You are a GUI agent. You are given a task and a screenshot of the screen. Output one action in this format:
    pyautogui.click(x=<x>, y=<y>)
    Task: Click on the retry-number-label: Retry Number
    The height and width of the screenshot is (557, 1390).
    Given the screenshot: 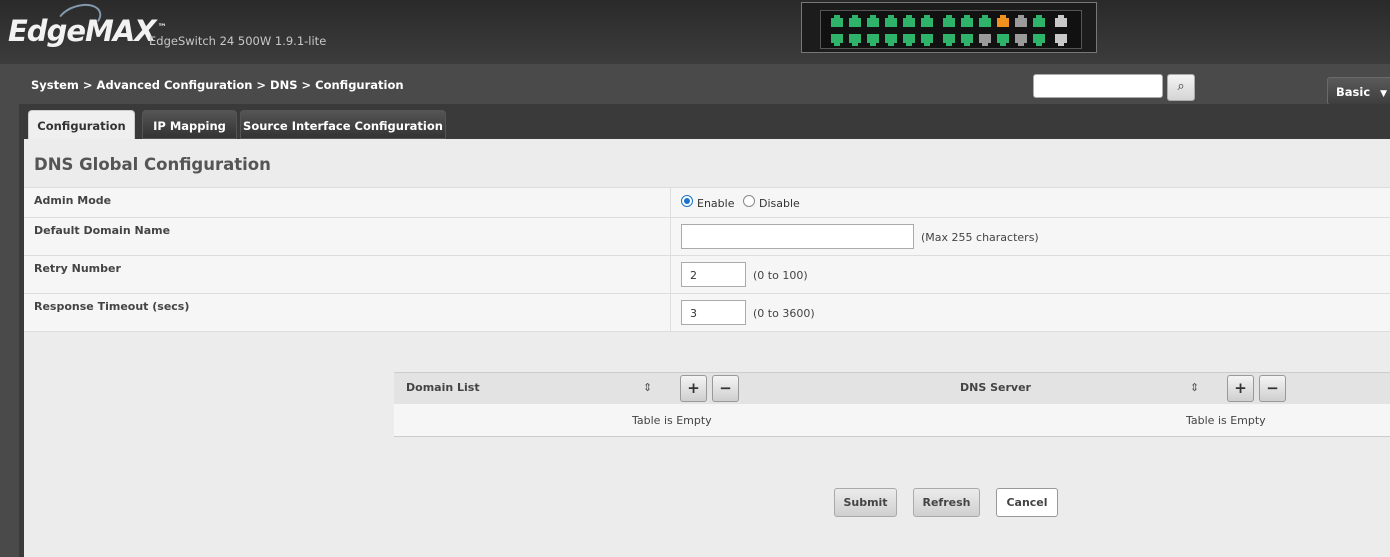 What is the action you would take?
    pyautogui.click(x=77, y=268)
    